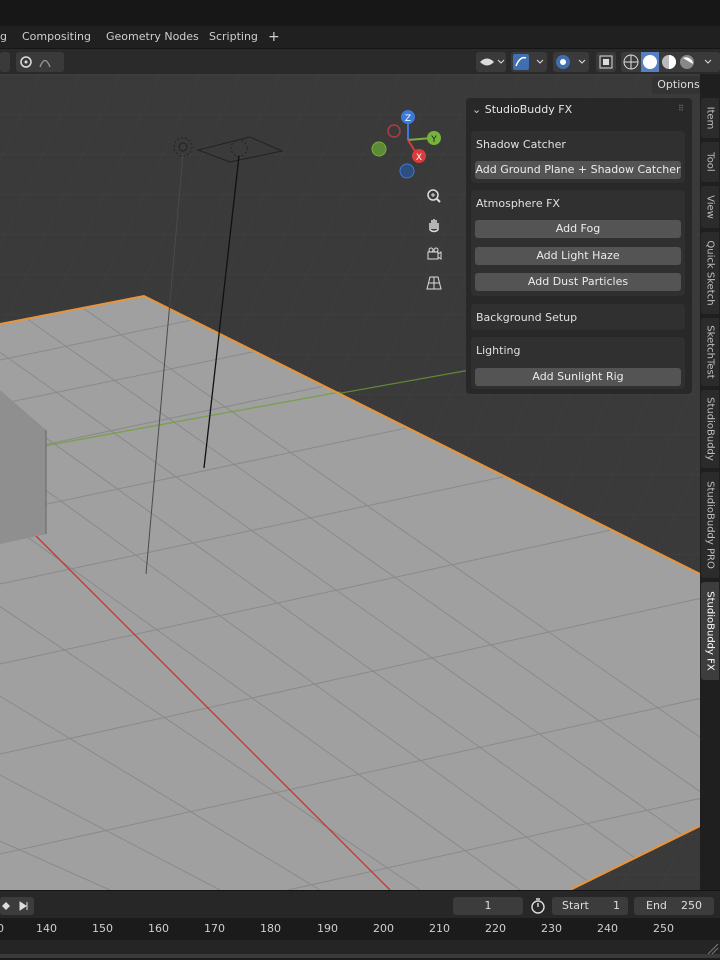  I want to click on shading-mode-group, so click(670, 62).